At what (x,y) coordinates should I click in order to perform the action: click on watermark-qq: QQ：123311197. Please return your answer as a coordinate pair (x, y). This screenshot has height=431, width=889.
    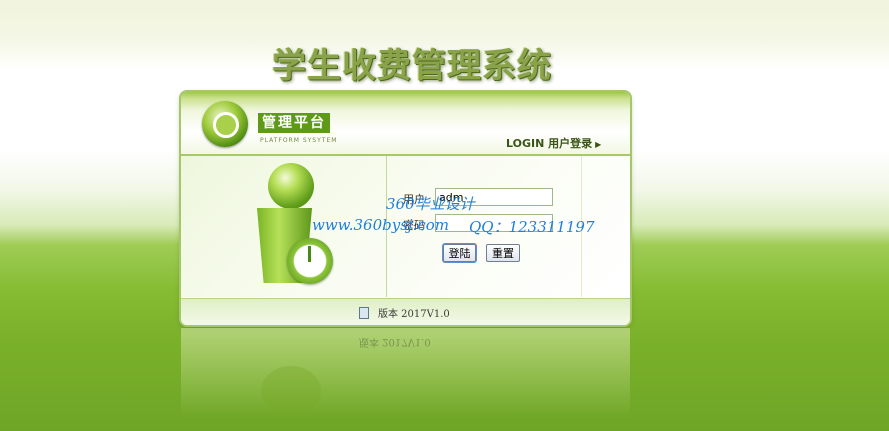
    Looking at the image, I should click on (532, 227).